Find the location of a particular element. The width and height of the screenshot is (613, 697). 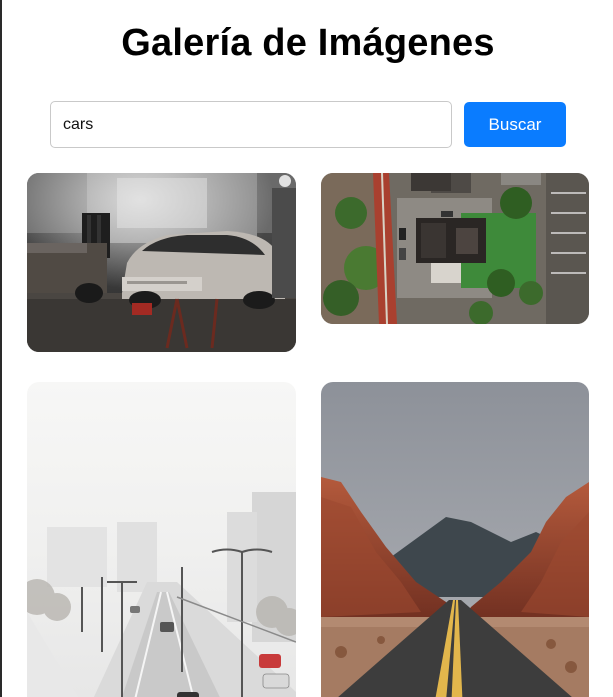

aerial-house-picture is located at coordinates (455, 248).